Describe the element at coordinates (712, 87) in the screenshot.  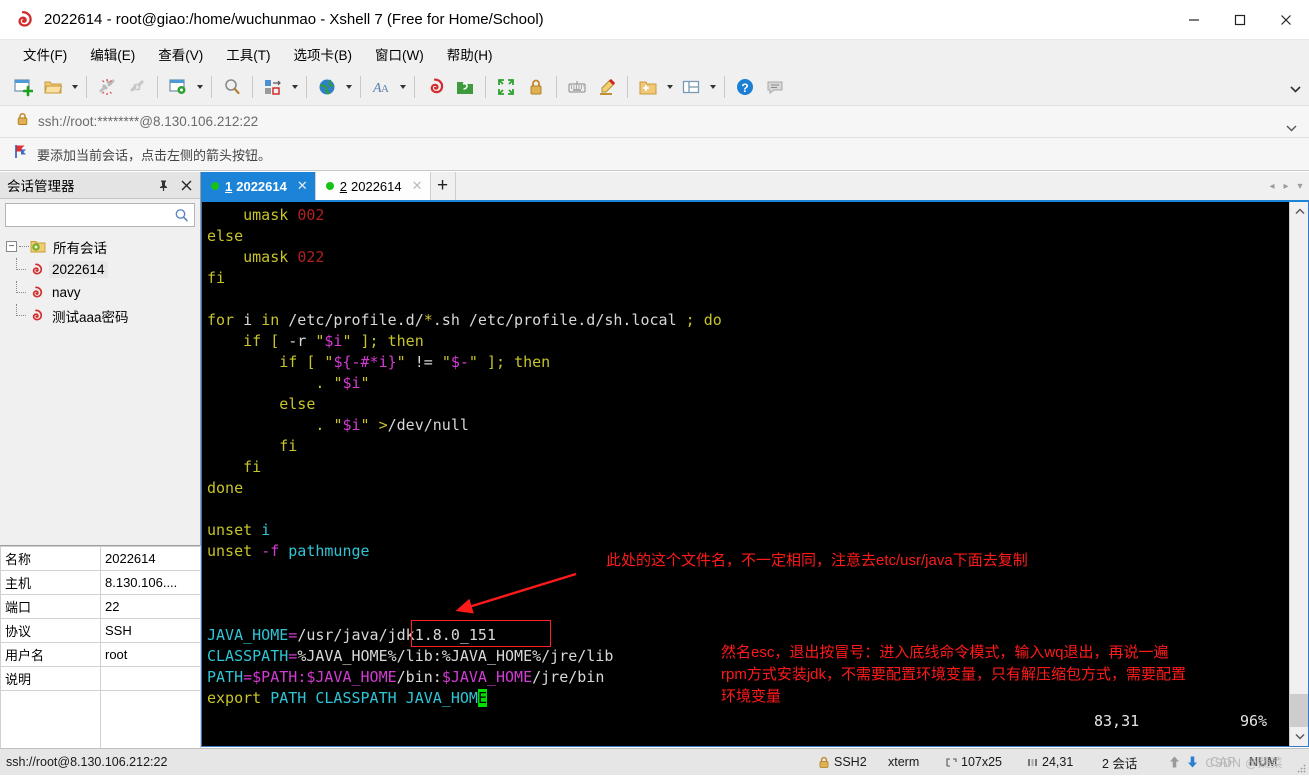
I see `layout-dropdown` at that location.